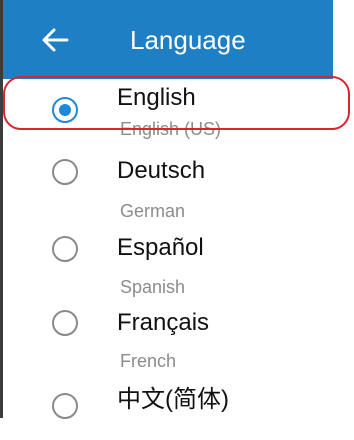  What do you see at coordinates (171, 129) in the screenshot?
I see `language-subtitle: English (US)` at bounding box center [171, 129].